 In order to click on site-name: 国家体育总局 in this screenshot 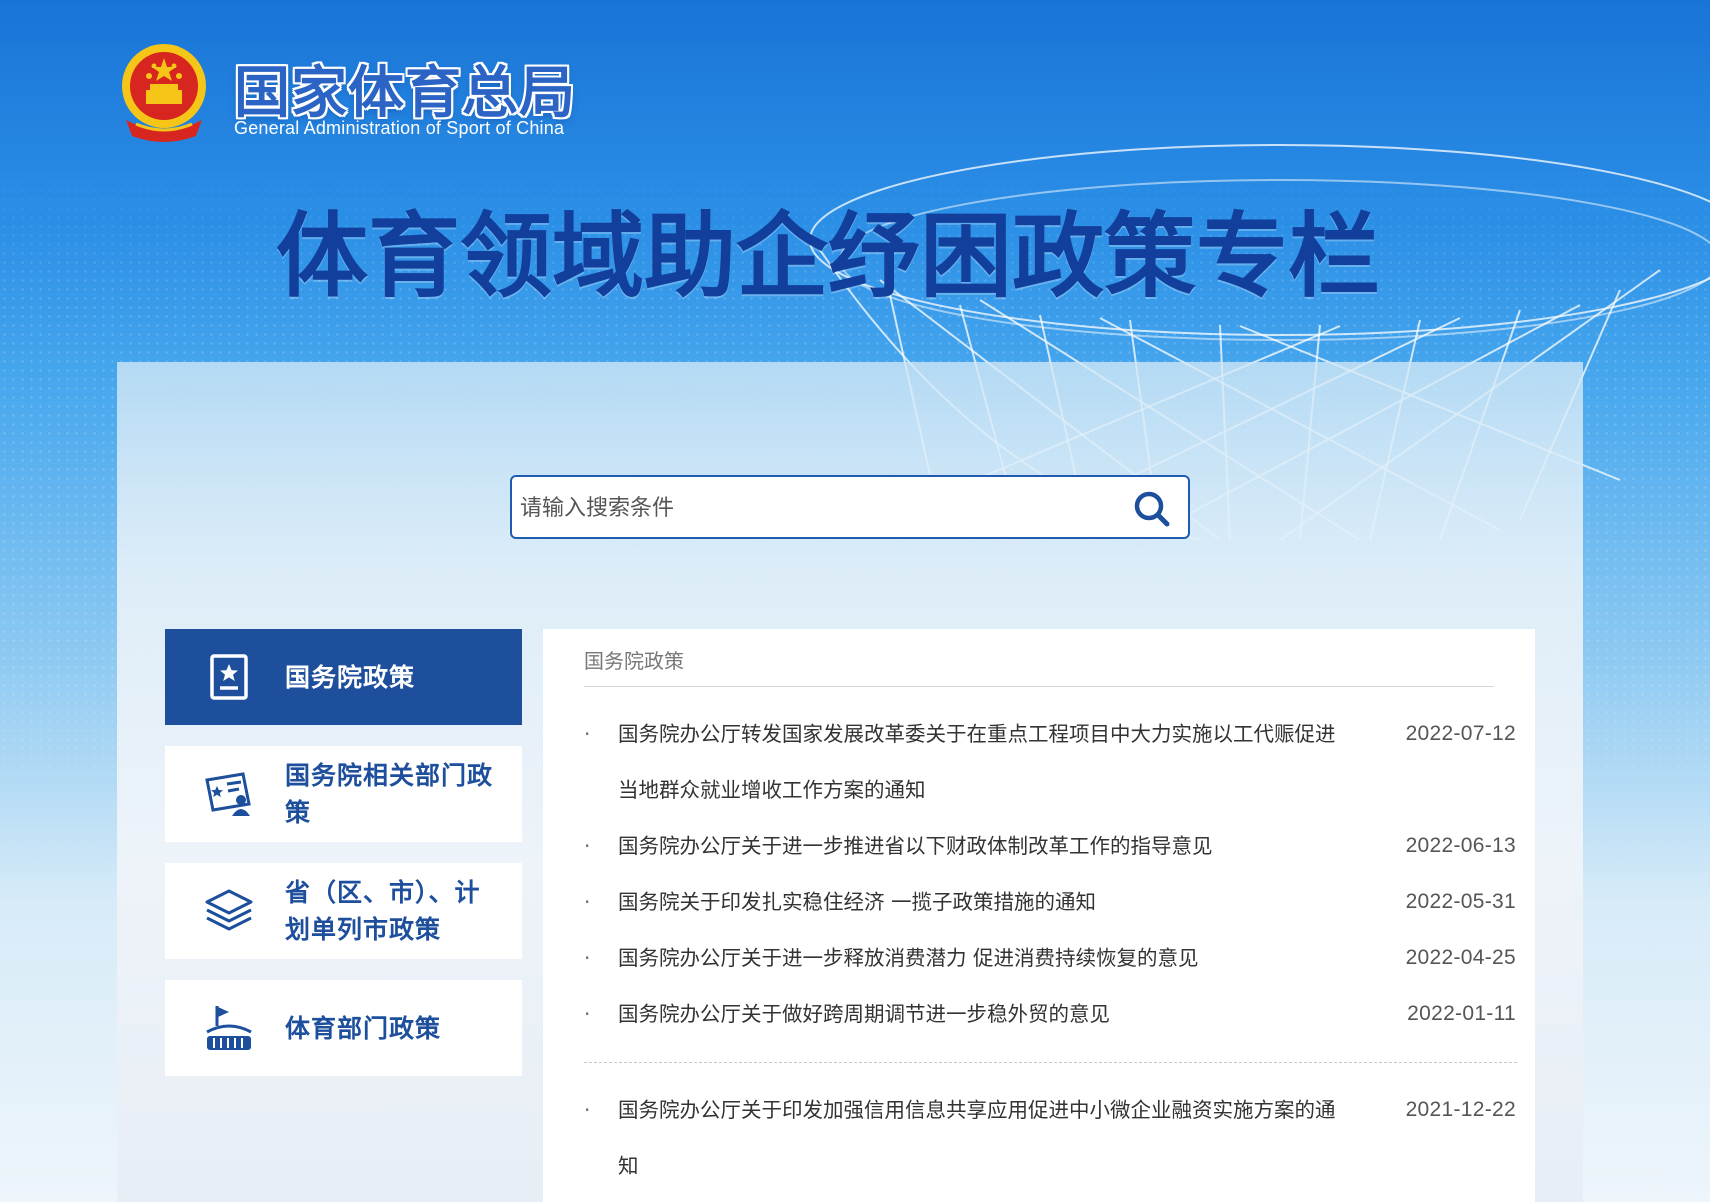, I will do `click(405, 88)`.